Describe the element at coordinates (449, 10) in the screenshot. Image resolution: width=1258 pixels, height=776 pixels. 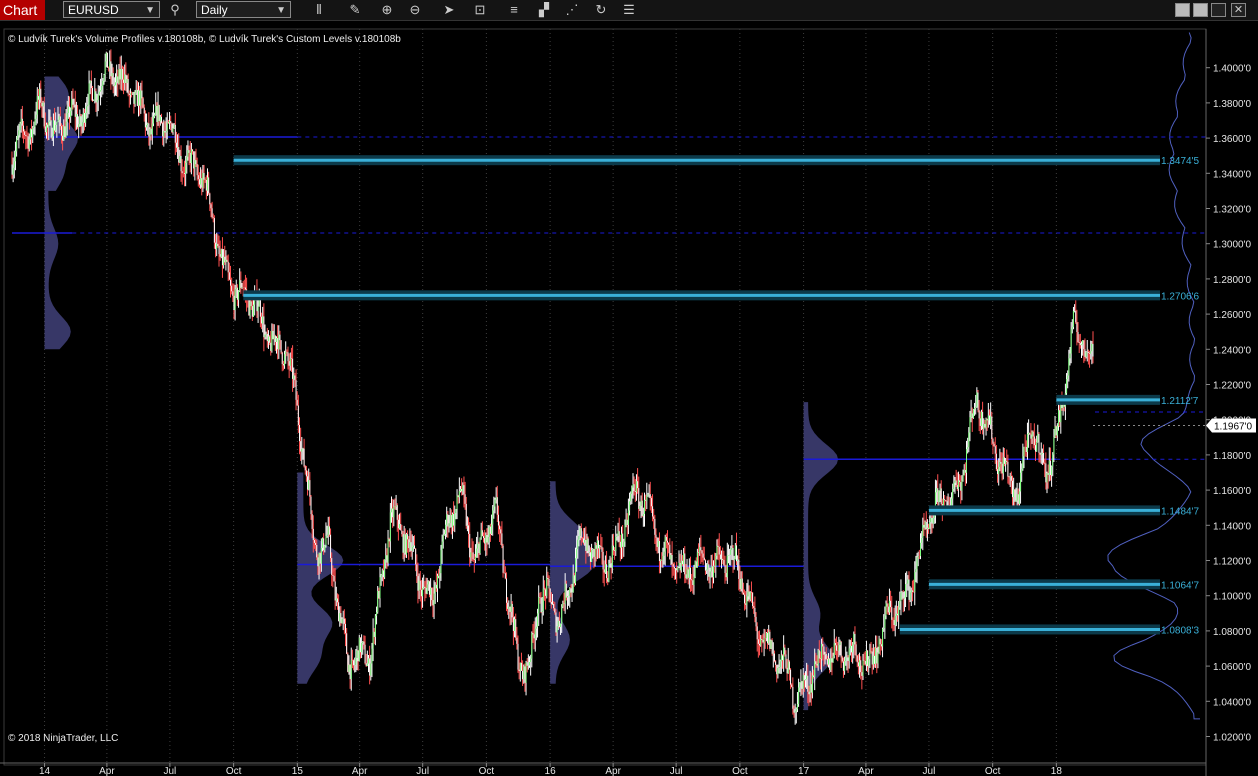
I see `pointer-icon: ➤` at that location.